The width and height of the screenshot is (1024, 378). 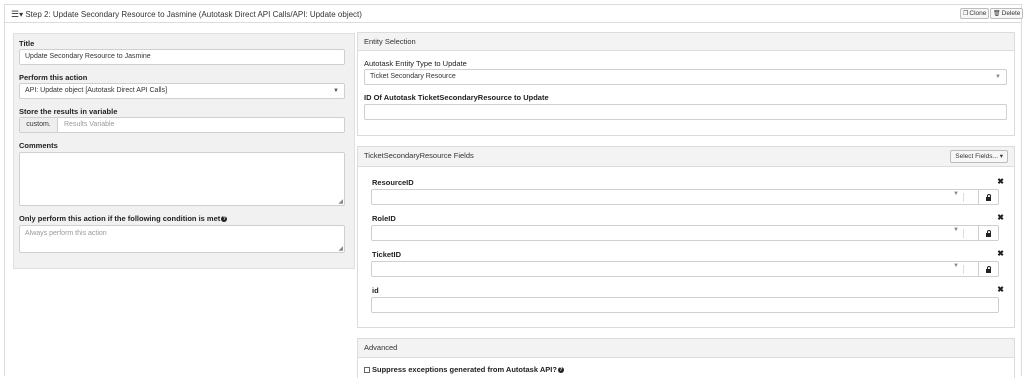 What do you see at coordinates (387, 254) in the screenshot?
I see `field-label-ticketid: TicketID` at bounding box center [387, 254].